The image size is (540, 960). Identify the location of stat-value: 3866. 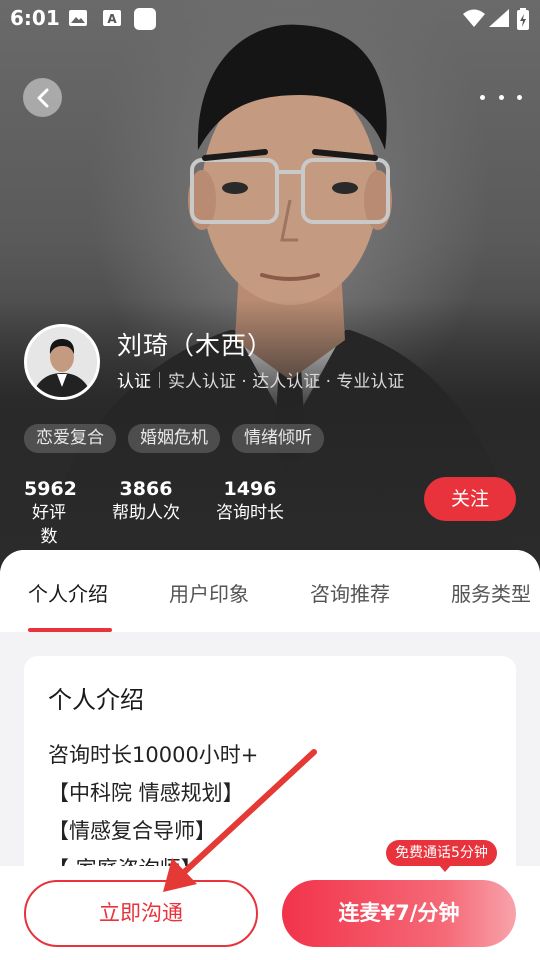
(146, 489).